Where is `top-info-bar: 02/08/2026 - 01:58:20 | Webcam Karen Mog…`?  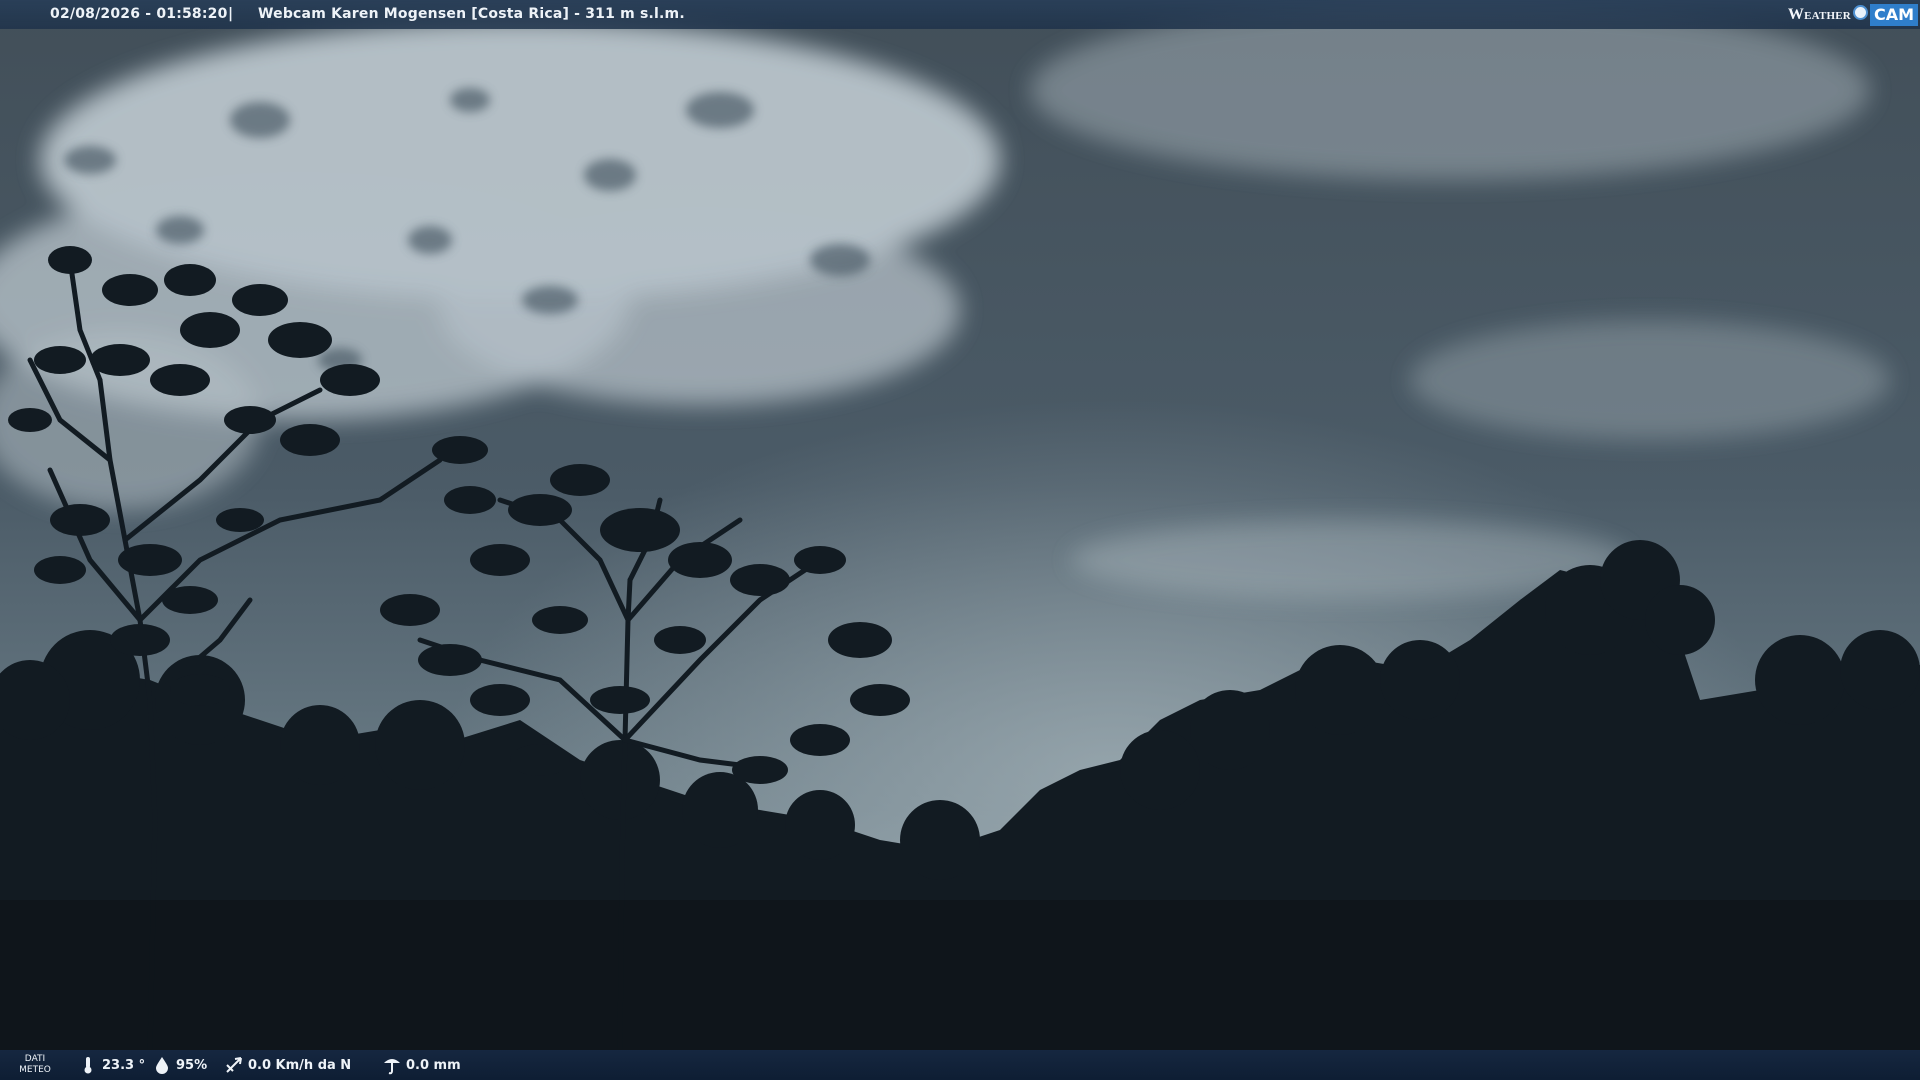
top-info-bar: 02/08/2026 - 01:58:20 | Webcam Karen Mog… is located at coordinates (960, 14).